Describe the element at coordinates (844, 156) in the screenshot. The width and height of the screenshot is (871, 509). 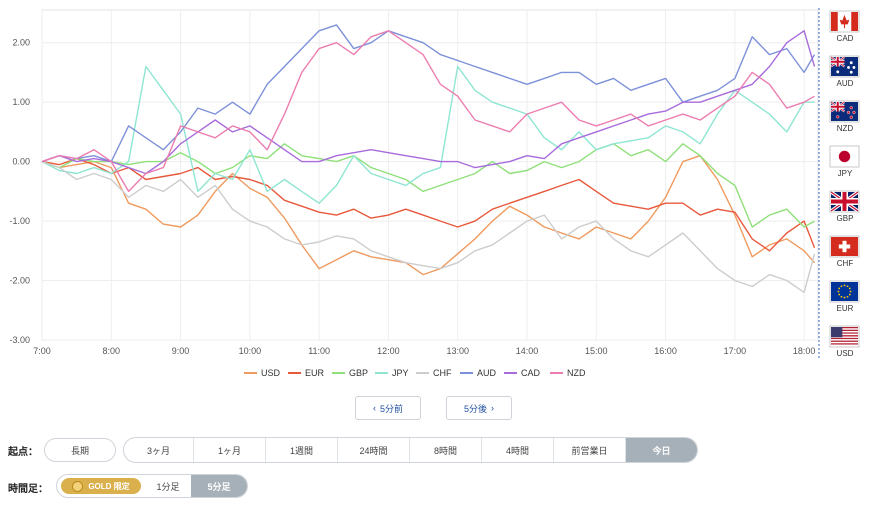
I see `flag-jpy-icon` at that location.